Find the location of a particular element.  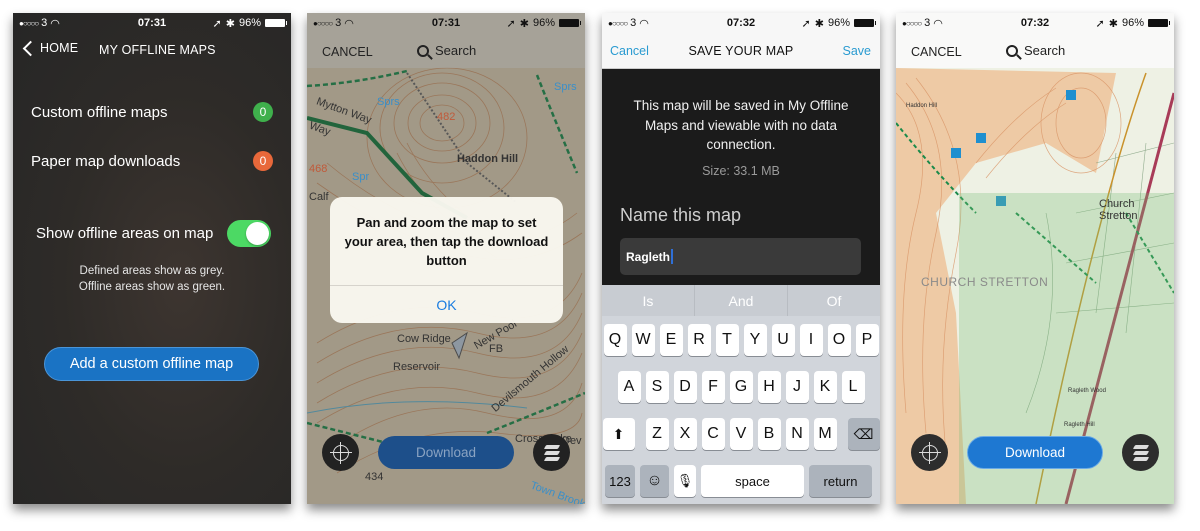

key: X is located at coordinates (685, 434).